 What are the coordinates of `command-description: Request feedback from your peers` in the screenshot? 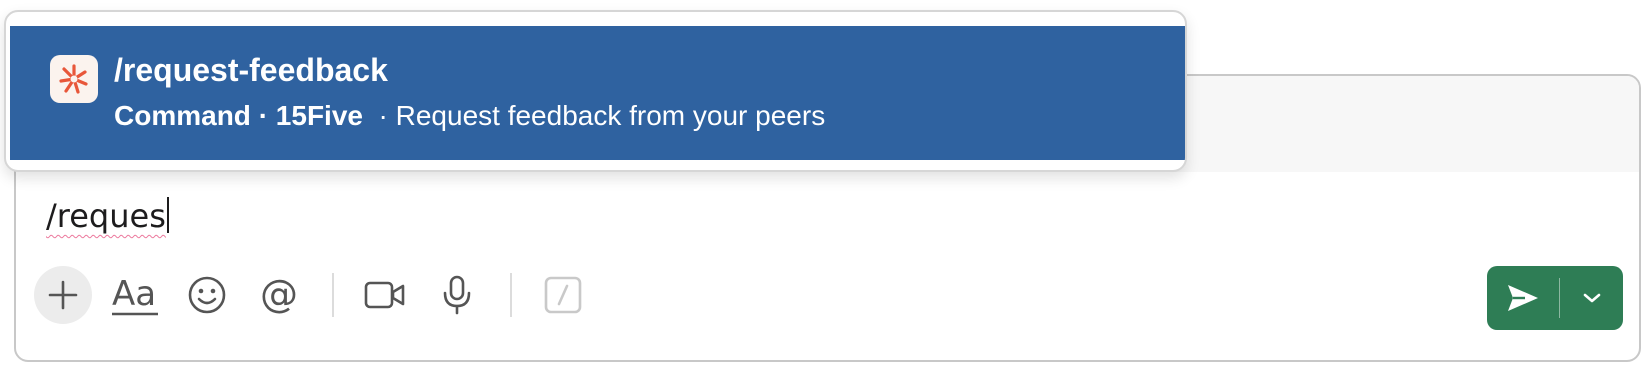 It's located at (610, 115).